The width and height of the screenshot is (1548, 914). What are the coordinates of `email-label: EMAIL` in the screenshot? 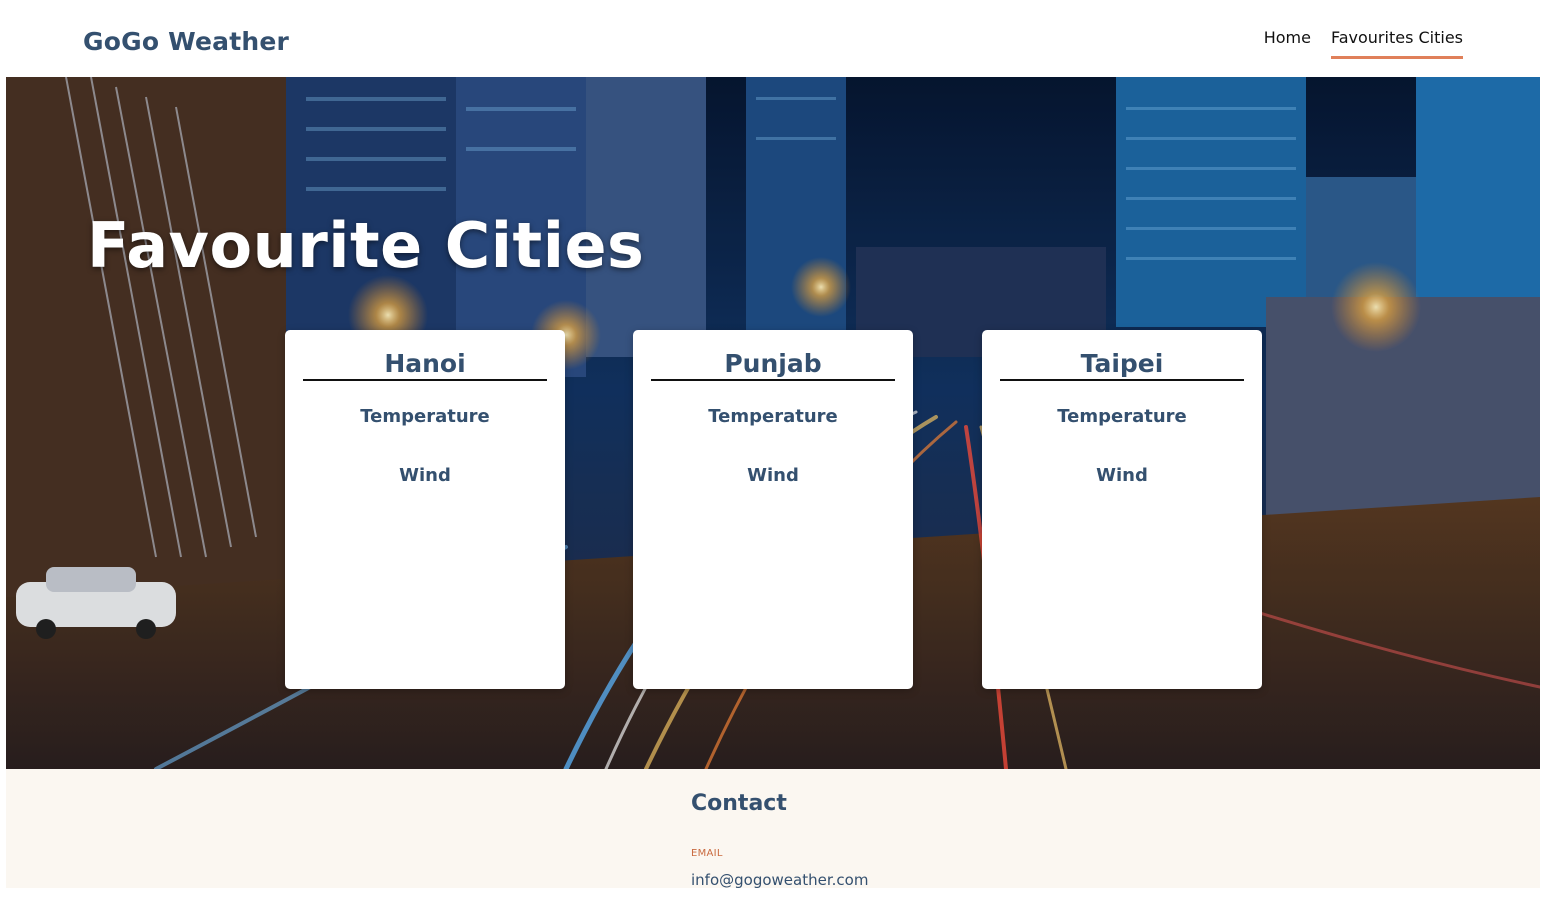 It's located at (707, 853).